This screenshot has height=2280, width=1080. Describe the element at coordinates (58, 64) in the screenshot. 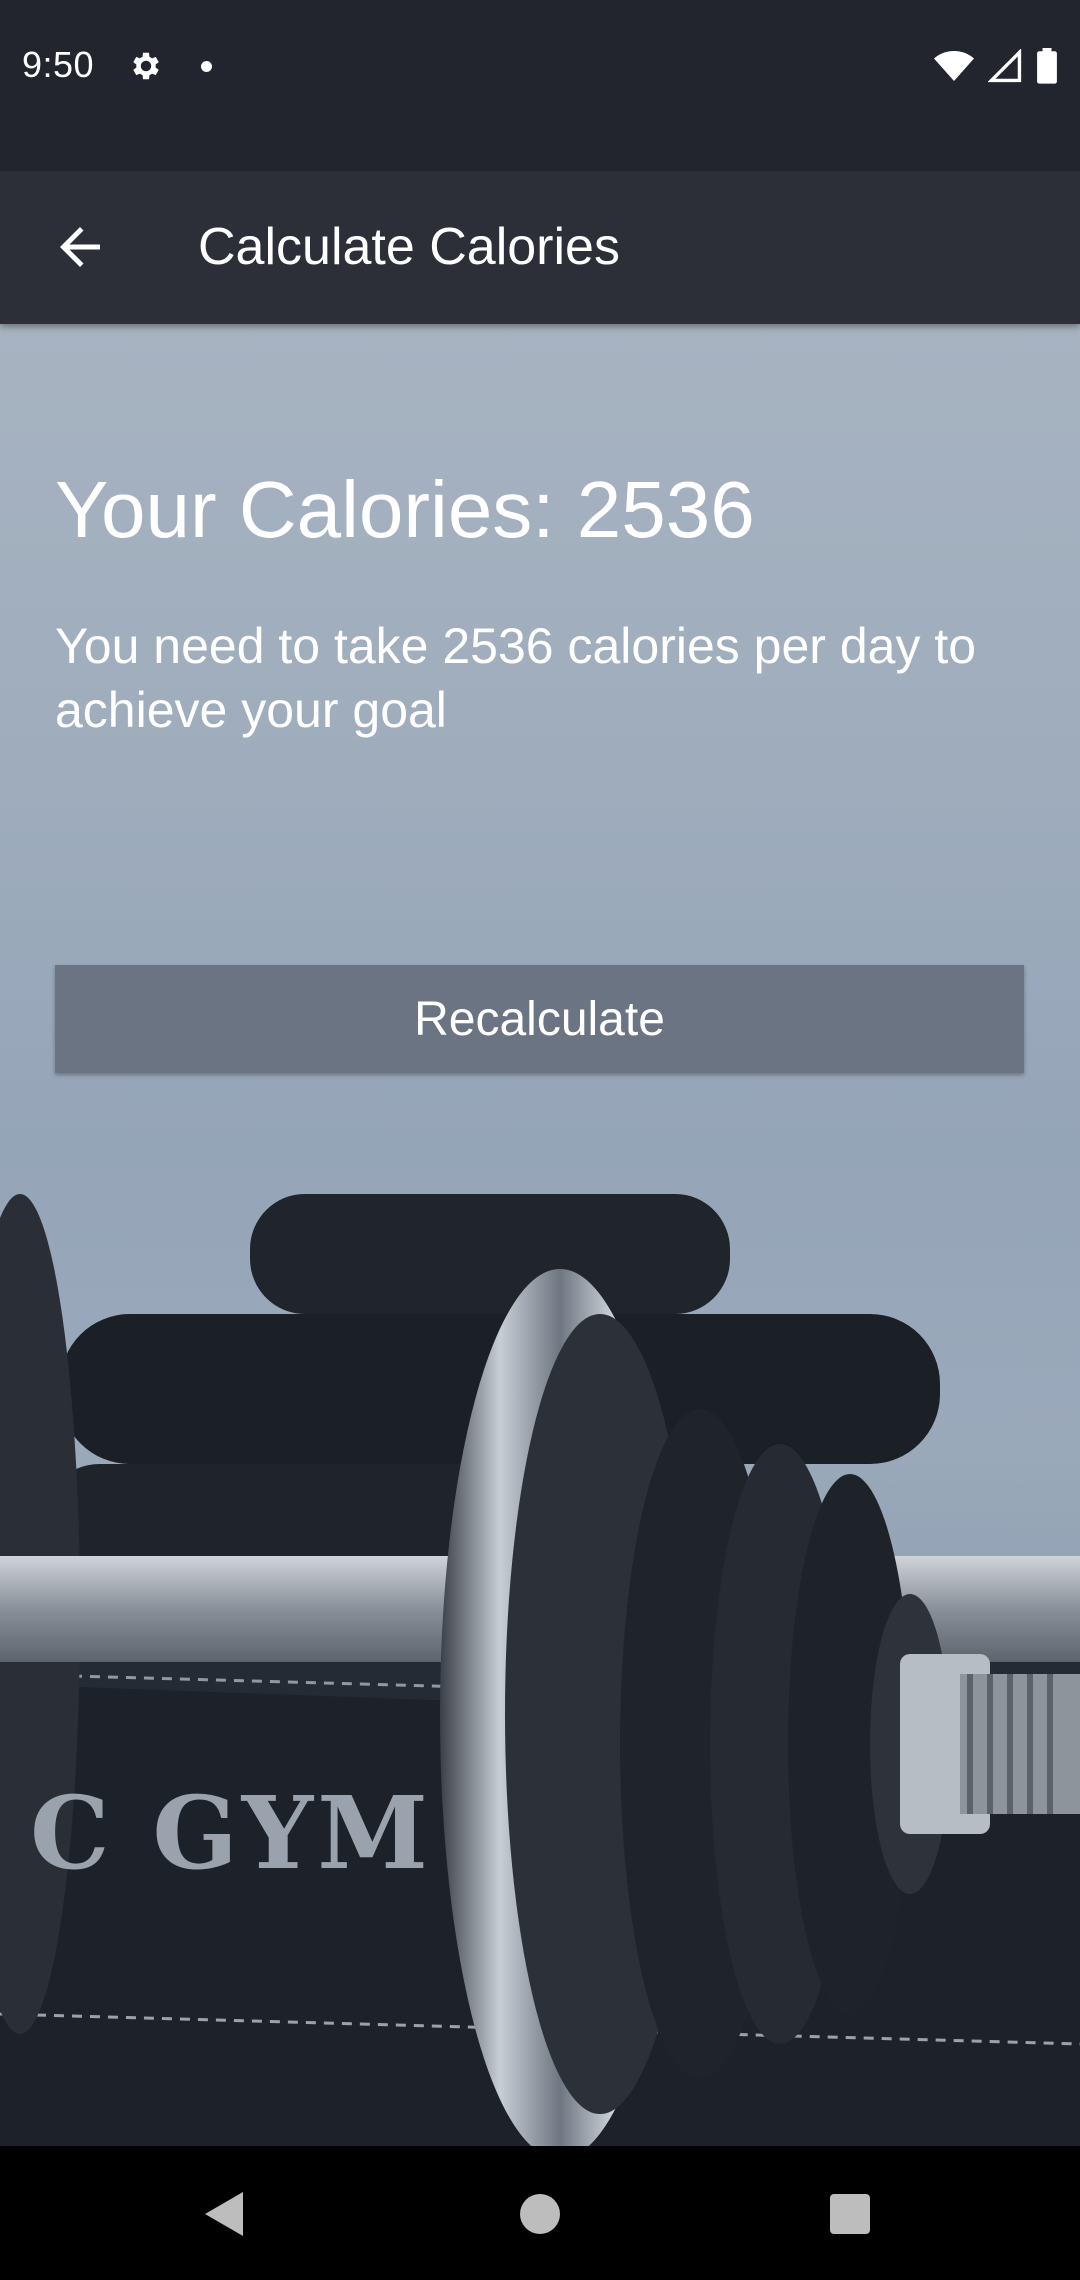

I see `status-time: 9:50` at that location.